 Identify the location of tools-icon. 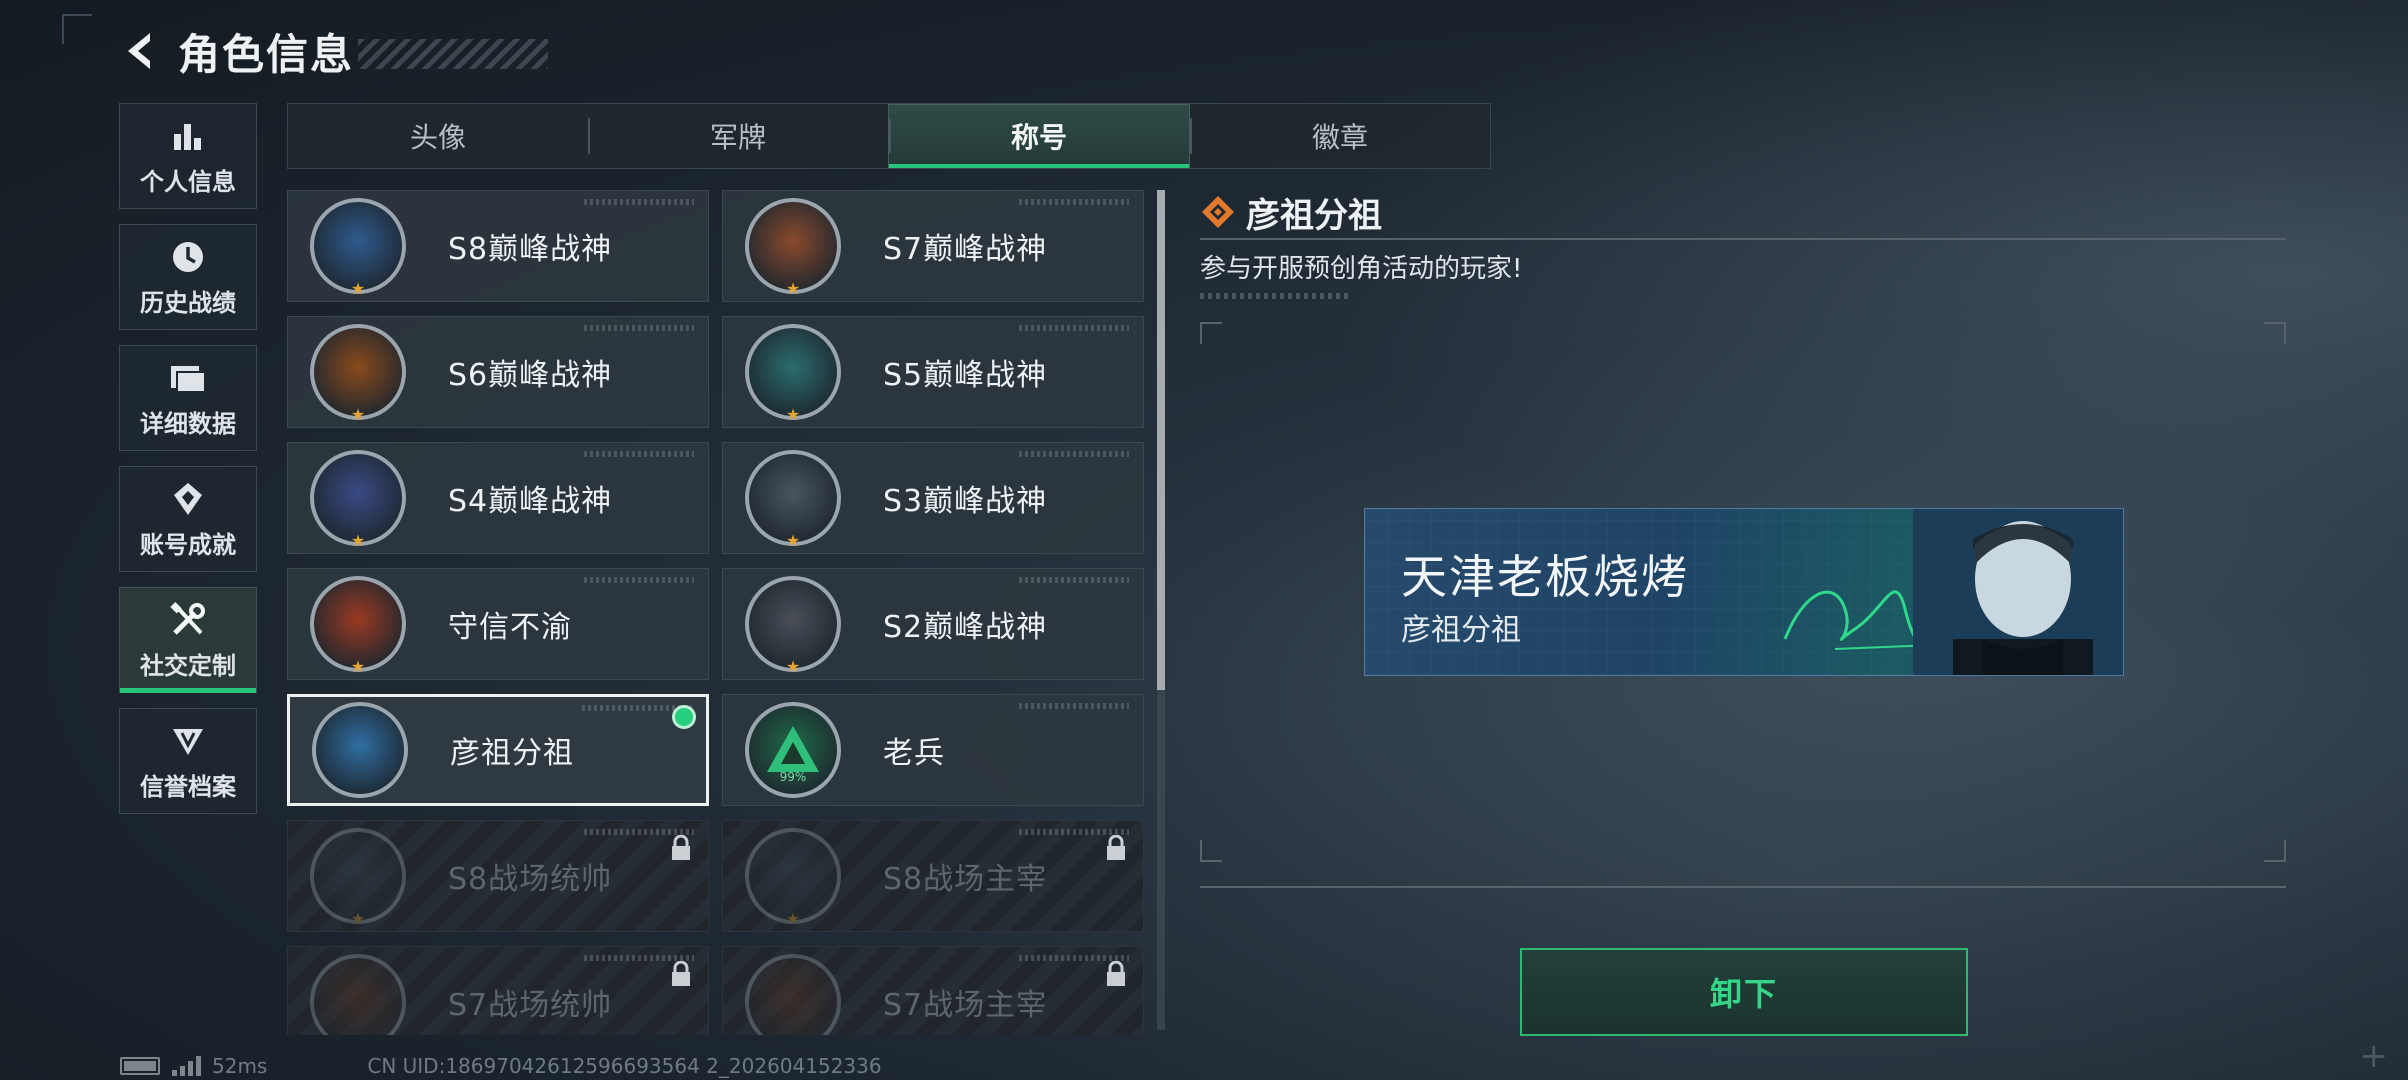
(188, 620).